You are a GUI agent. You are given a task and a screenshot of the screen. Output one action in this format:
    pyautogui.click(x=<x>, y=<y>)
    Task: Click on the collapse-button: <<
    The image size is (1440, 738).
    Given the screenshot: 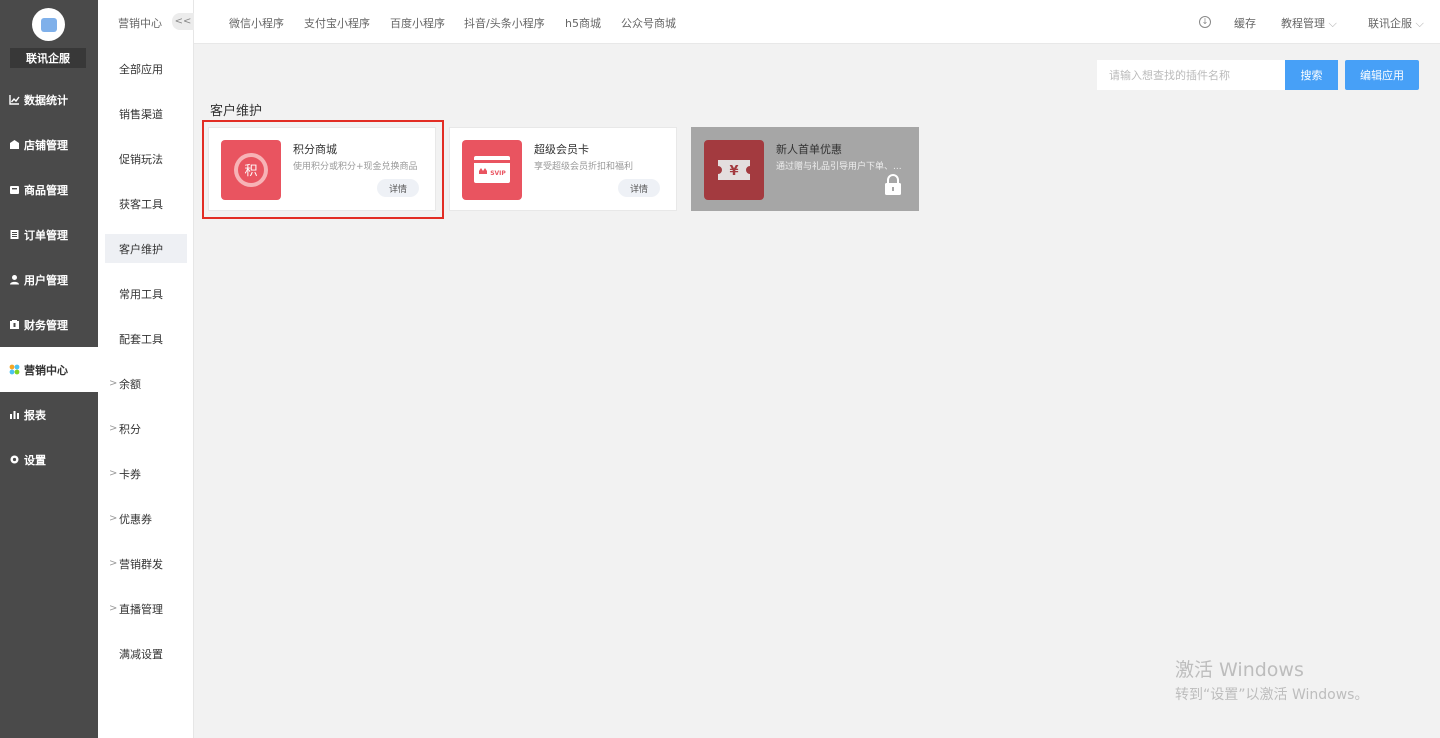 What is the action you would take?
    pyautogui.click(x=183, y=21)
    